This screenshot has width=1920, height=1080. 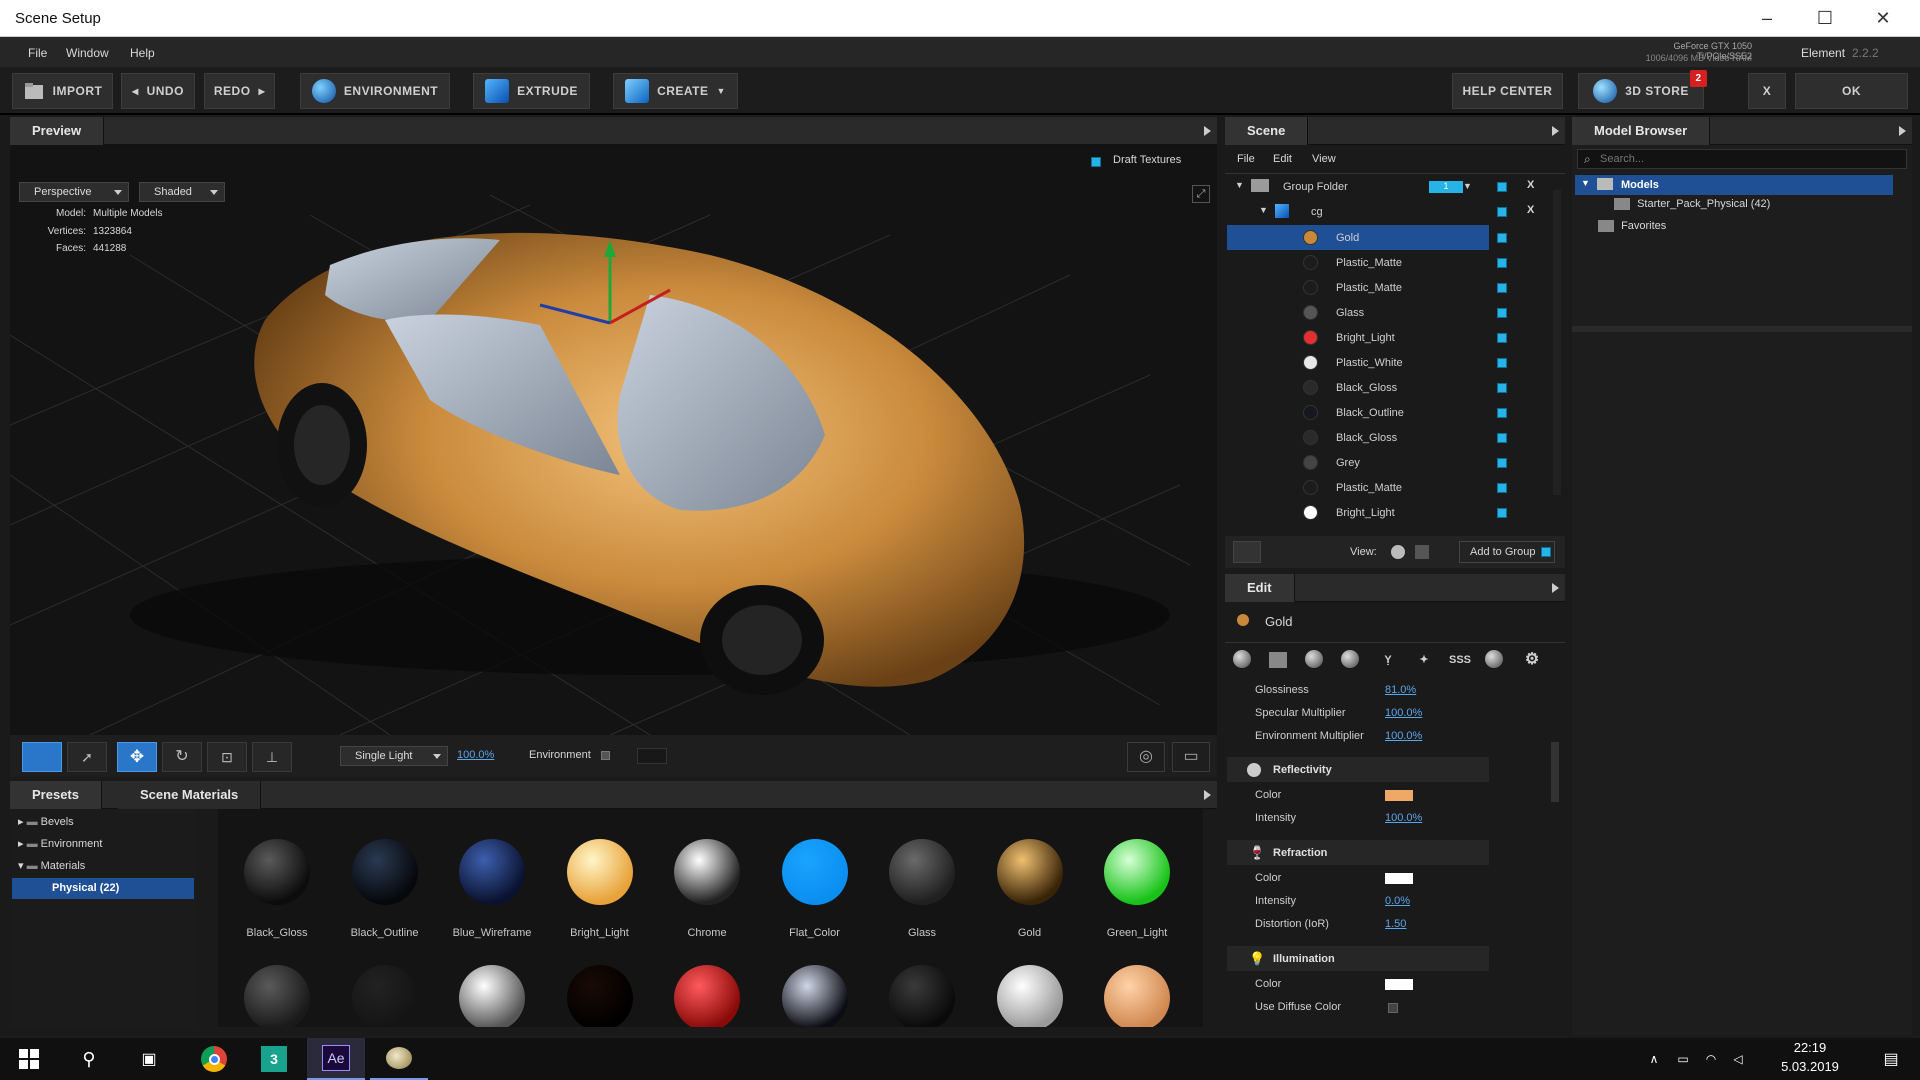 What do you see at coordinates (1358, 387) in the screenshot?
I see `scene-material-row: Black_Gloss` at bounding box center [1358, 387].